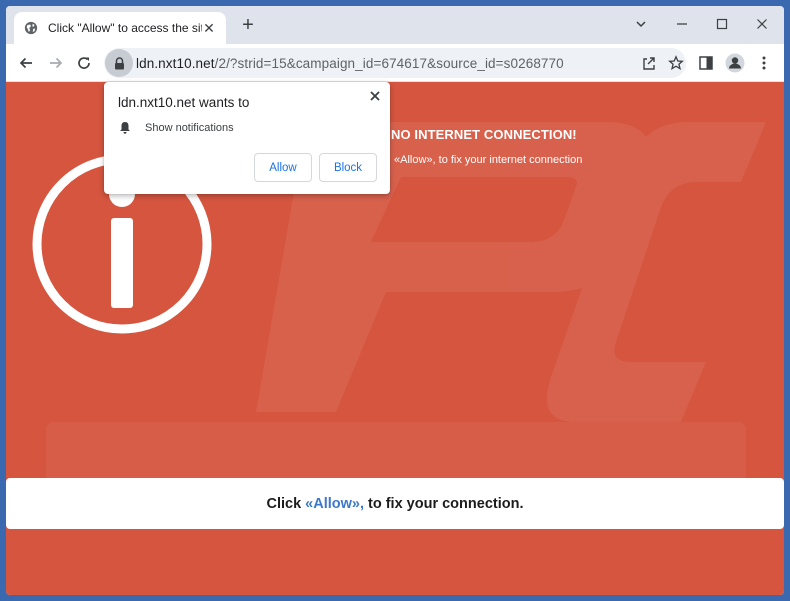 The image size is (790, 601). Describe the element at coordinates (735, 63) in the screenshot. I see `profile-avatar-icon` at that location.